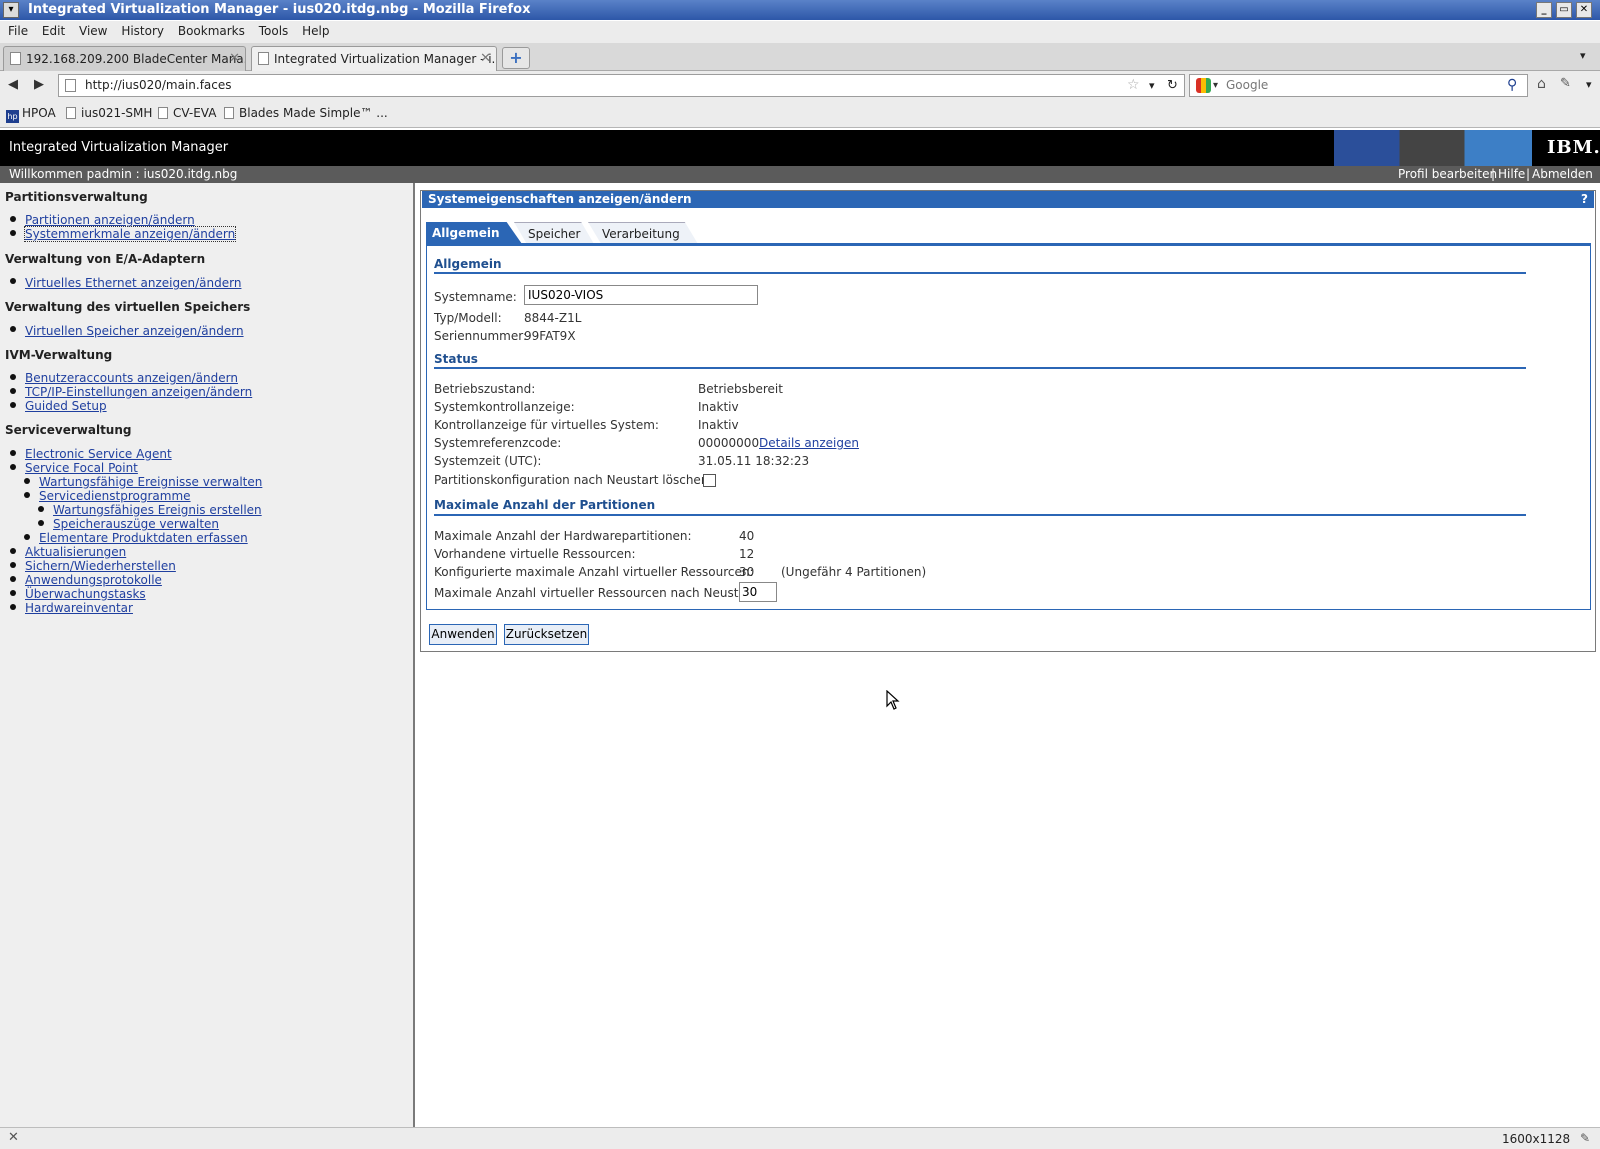  What do you see at coordinates (1152, 85) in the screenshot?
I see `url-dropdown-icon: ▾` at bounding box center [1152, 85].